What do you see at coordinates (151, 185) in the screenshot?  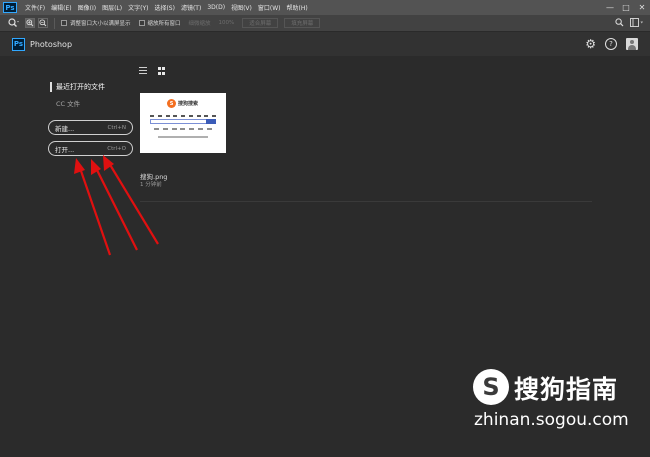 I see `recent-file-time: 1 分钟前` at bounding box center [151, 185].